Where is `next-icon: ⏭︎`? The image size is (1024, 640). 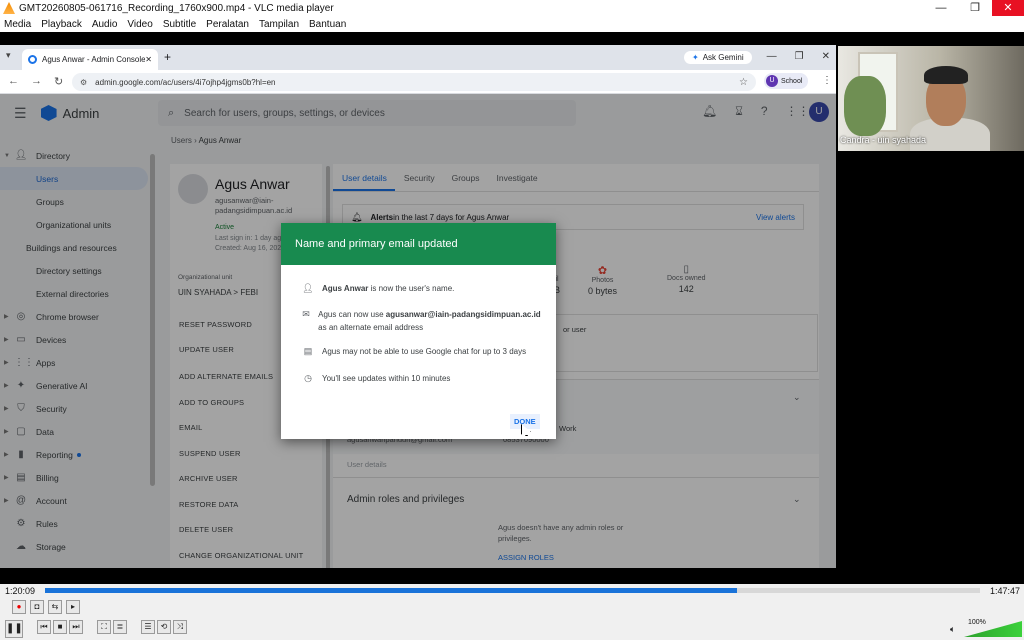 next-icon: ⏭︎ is located at coordinates (76, 627).